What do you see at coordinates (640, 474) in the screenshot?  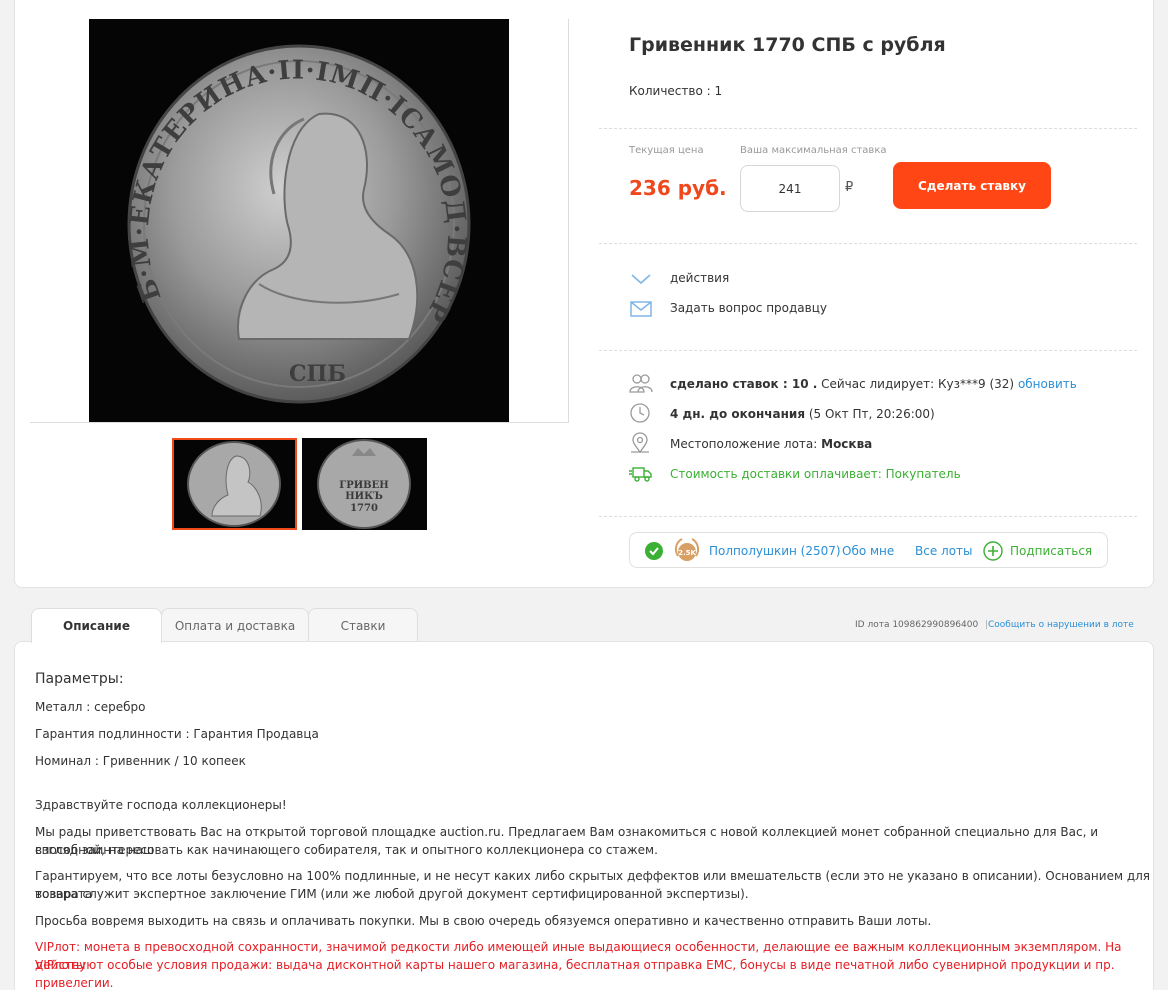 I see `truck-icon` at bounding box center [640, 474].